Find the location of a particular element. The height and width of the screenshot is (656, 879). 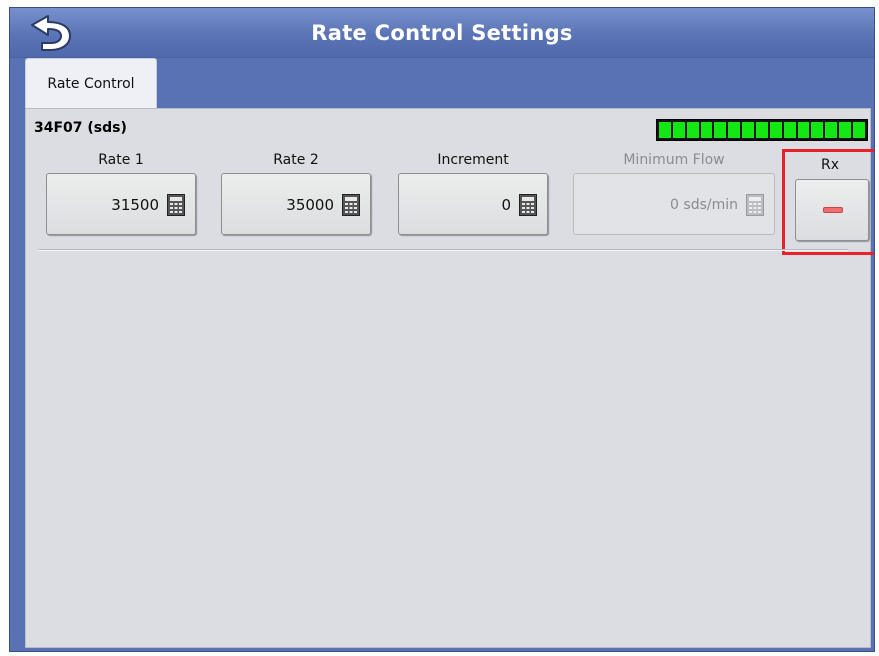

rate-1-field: Rate 1 31500 is located at coordinates (121, 192).